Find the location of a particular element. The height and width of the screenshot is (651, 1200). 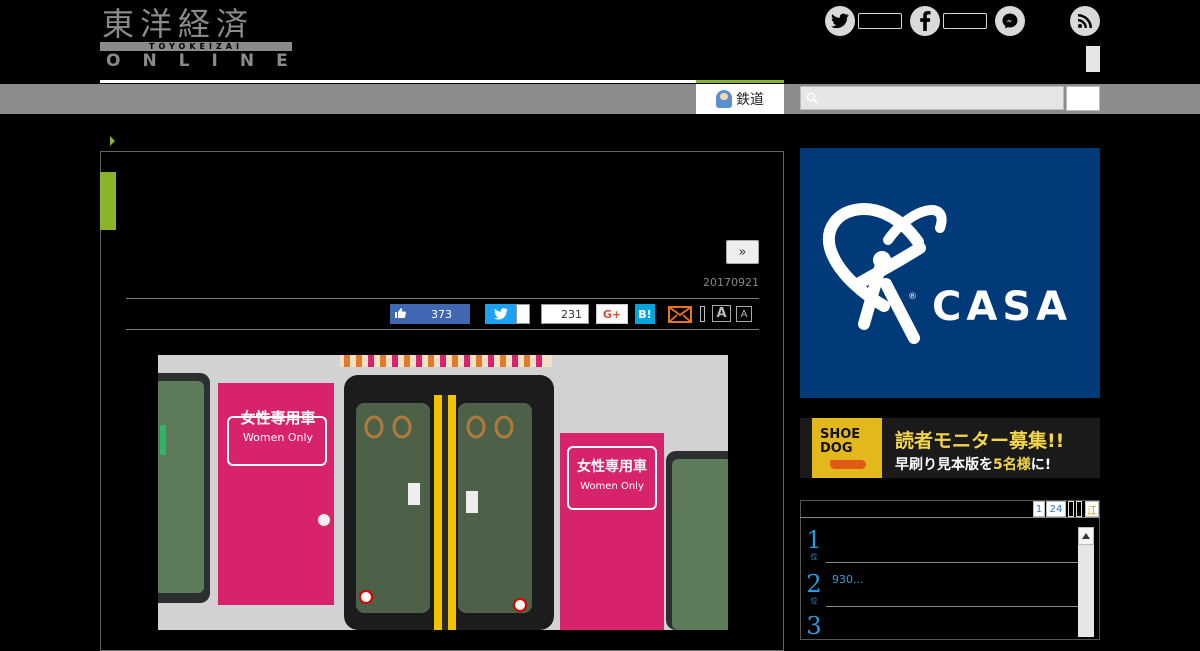

share-divider-bottom is located at coordinates (442, 329).